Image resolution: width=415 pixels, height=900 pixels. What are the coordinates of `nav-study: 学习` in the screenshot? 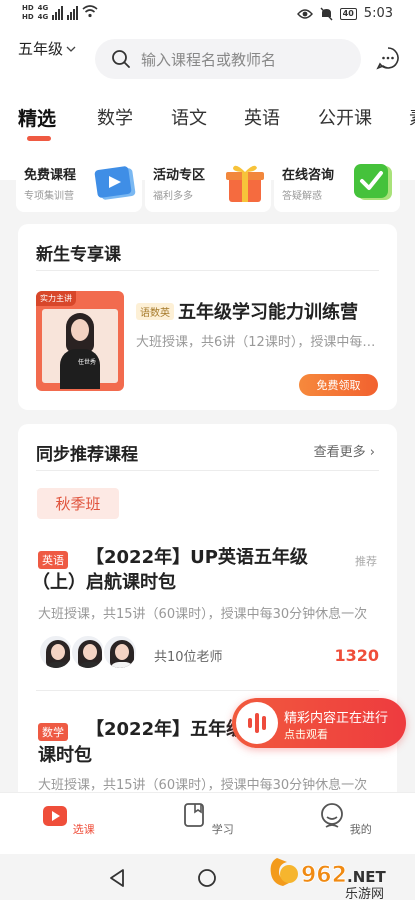 It's located at (207, 819).